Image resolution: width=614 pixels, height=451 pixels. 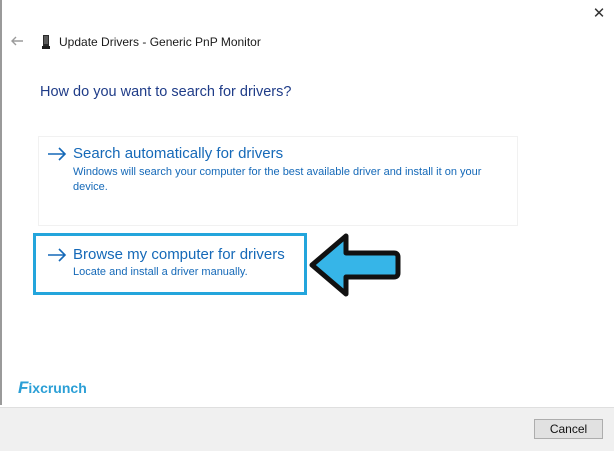 What do you see at coordinates (166, 92) in the screenshot?
I see `page-heading: How do you want to search for drivers?` at bounding box center [166, 92].